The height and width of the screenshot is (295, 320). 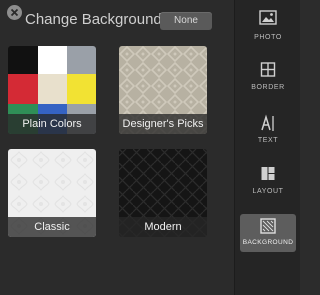 I want to click on panel-title: Change Background, so click(x=93, y=19).